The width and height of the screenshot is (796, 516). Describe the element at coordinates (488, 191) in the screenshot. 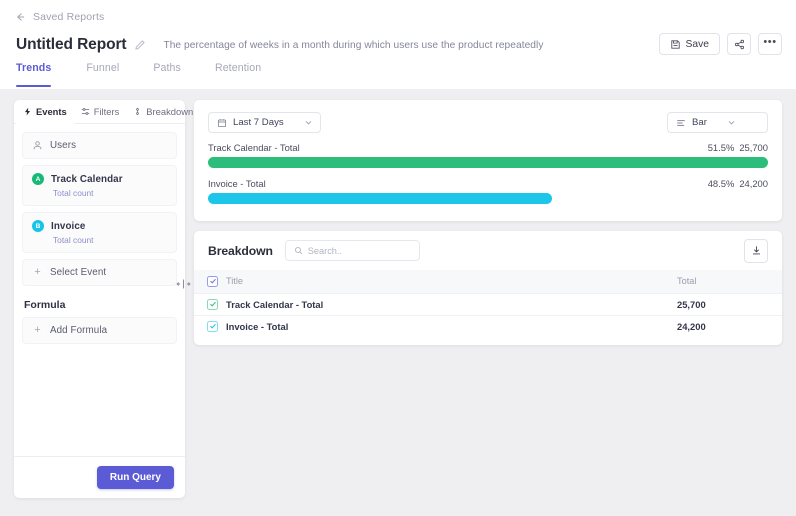

I see `bar-series-invoice: Invoice - Total 48.5% 24,200` at that location.